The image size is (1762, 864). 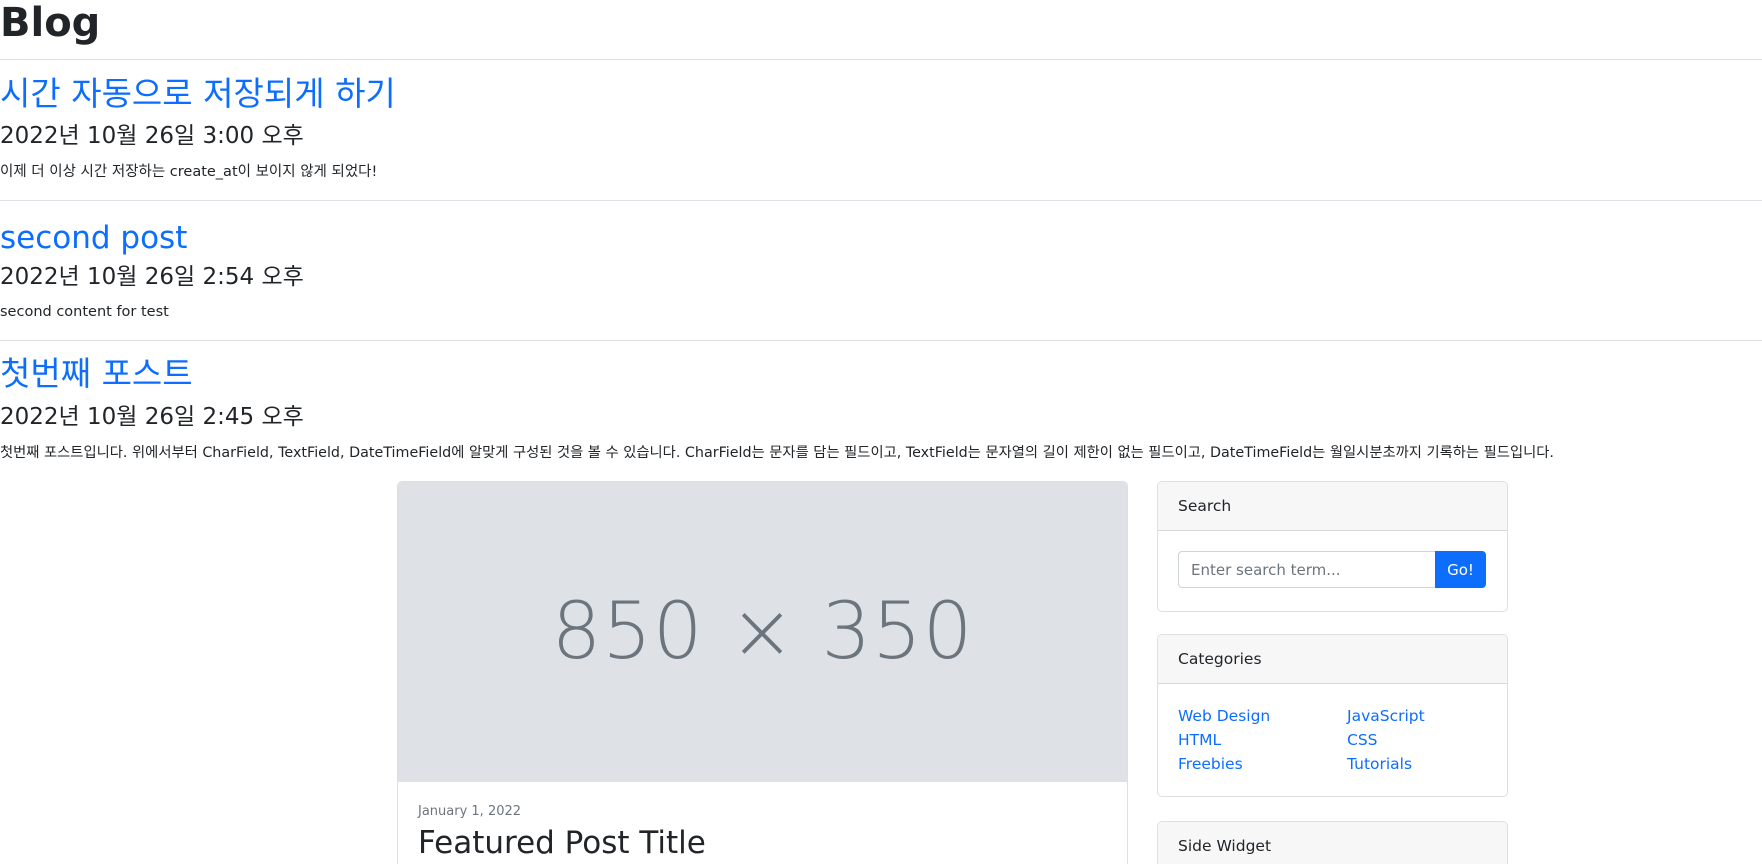 I want to click on page-title: Blog, so click(x=50, y=23).